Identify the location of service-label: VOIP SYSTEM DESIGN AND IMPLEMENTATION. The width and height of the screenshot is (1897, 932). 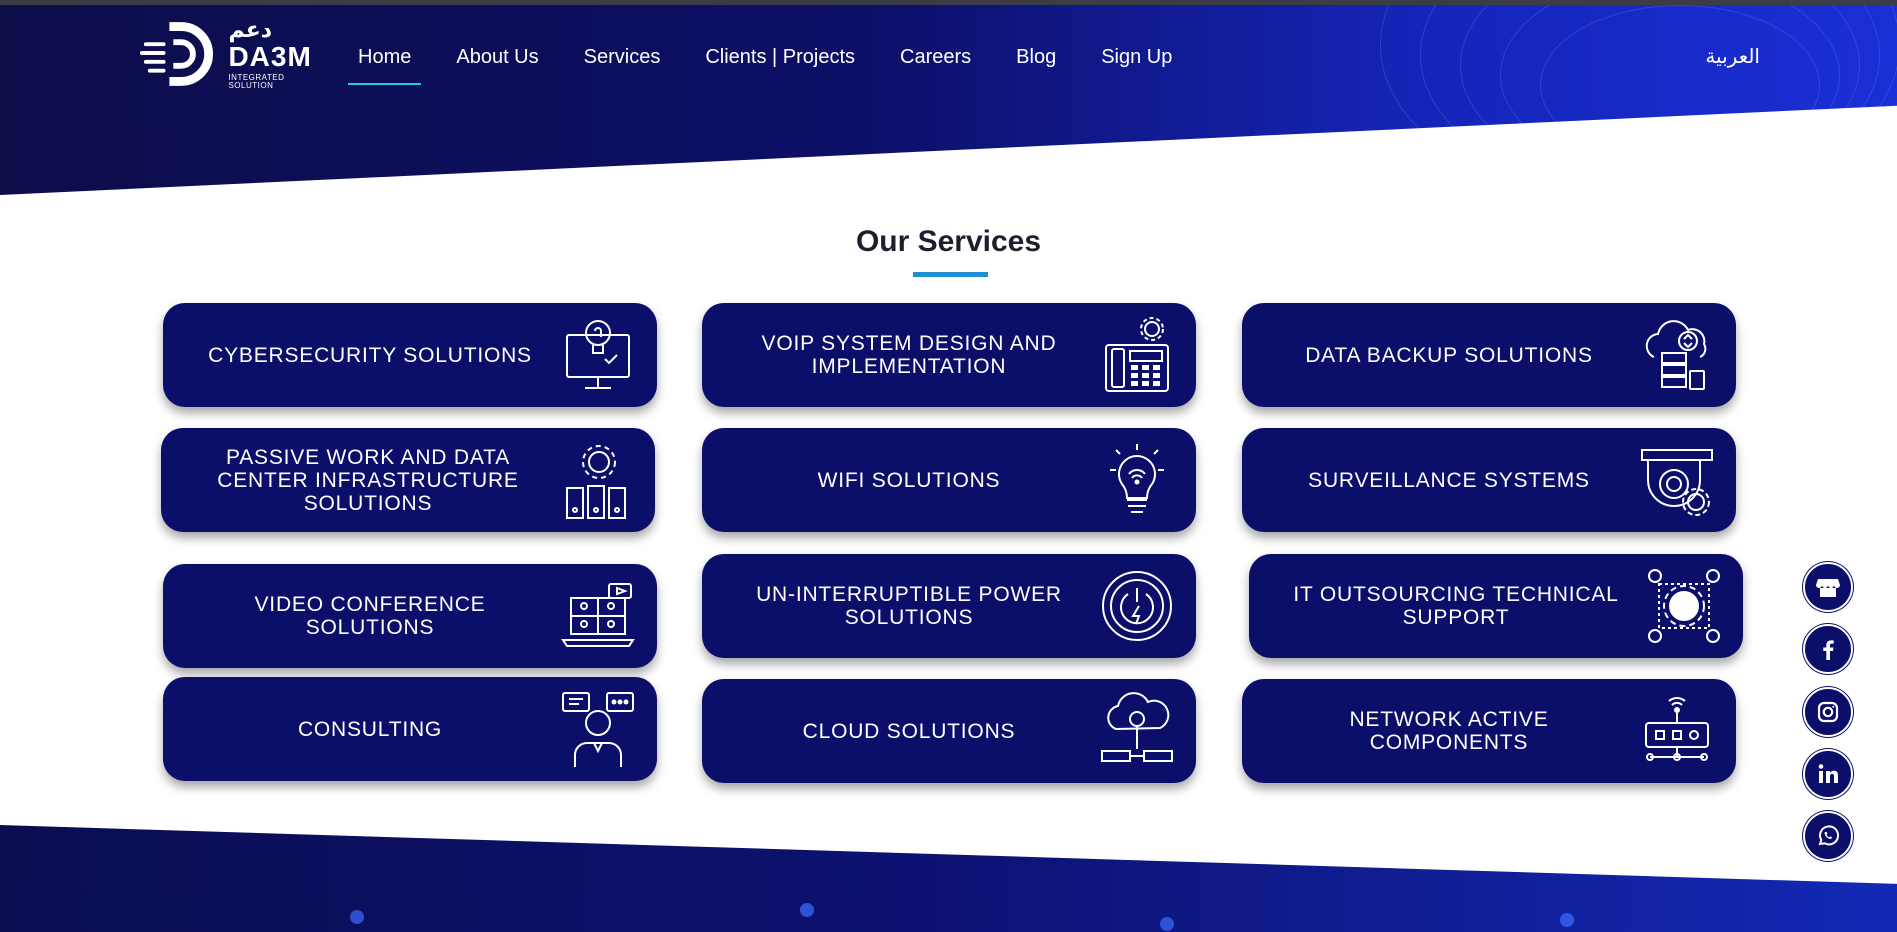
(909, 355).